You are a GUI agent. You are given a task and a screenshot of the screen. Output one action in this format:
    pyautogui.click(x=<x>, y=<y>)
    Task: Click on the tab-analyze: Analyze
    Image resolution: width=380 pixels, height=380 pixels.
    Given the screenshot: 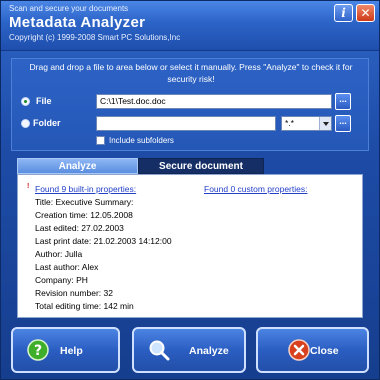 What is the action you would take?
    pyautogui.click(x=77, y=166)
    